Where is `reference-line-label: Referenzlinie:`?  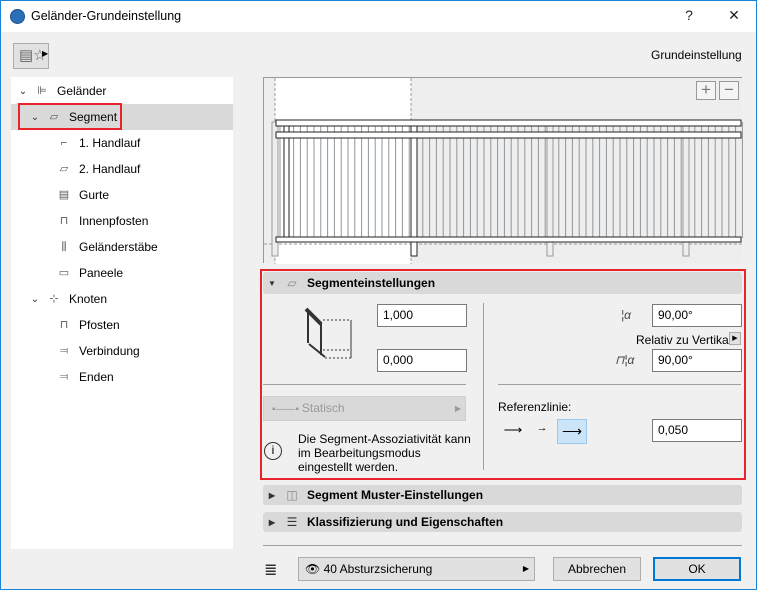 reference-line-label: Referenzlinie: is located at coordinates (535, 407).